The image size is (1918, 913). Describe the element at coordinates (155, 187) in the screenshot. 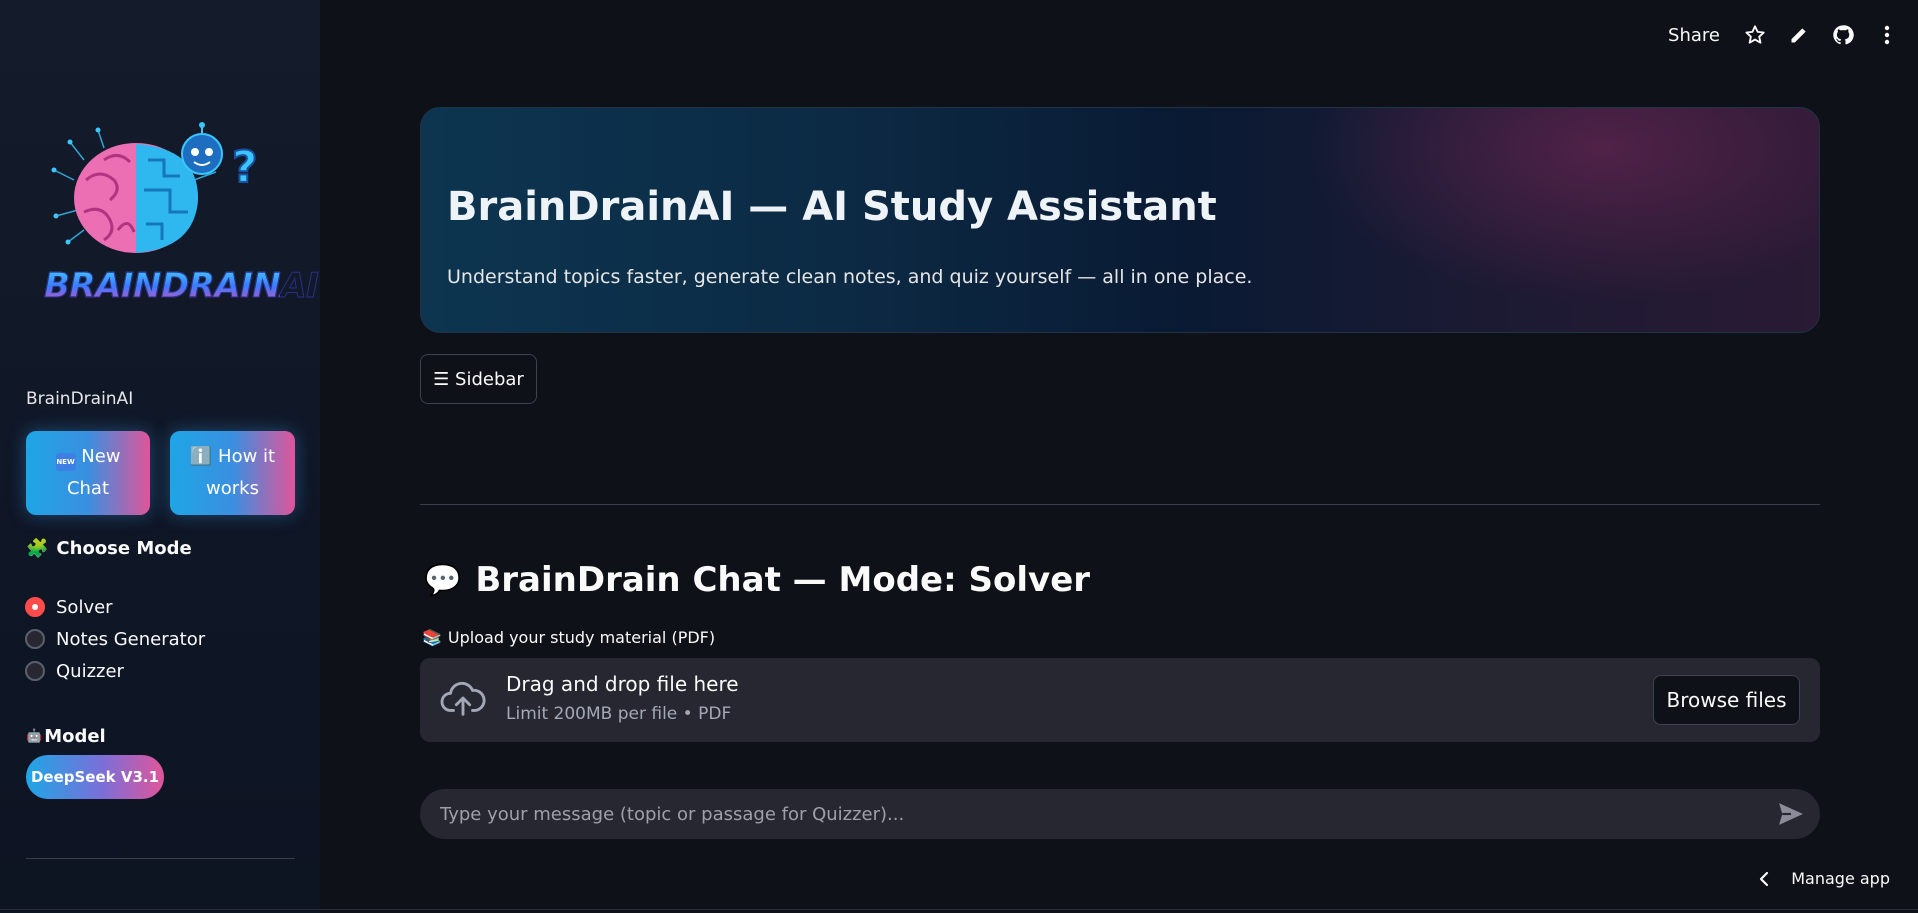

I see `brain-robot-logo-icon: ?` at that location.